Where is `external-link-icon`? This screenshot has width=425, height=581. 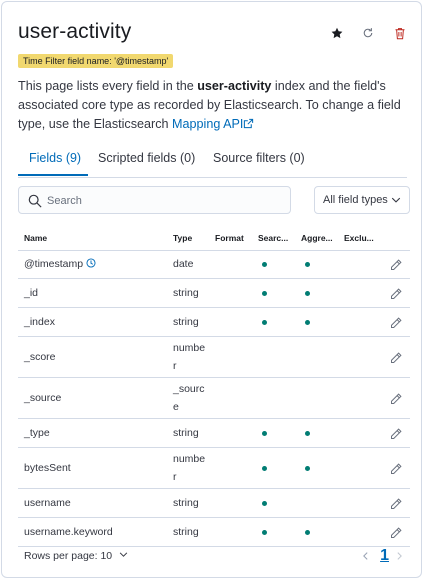 external-link-icon is located at coordinates (249, 123).